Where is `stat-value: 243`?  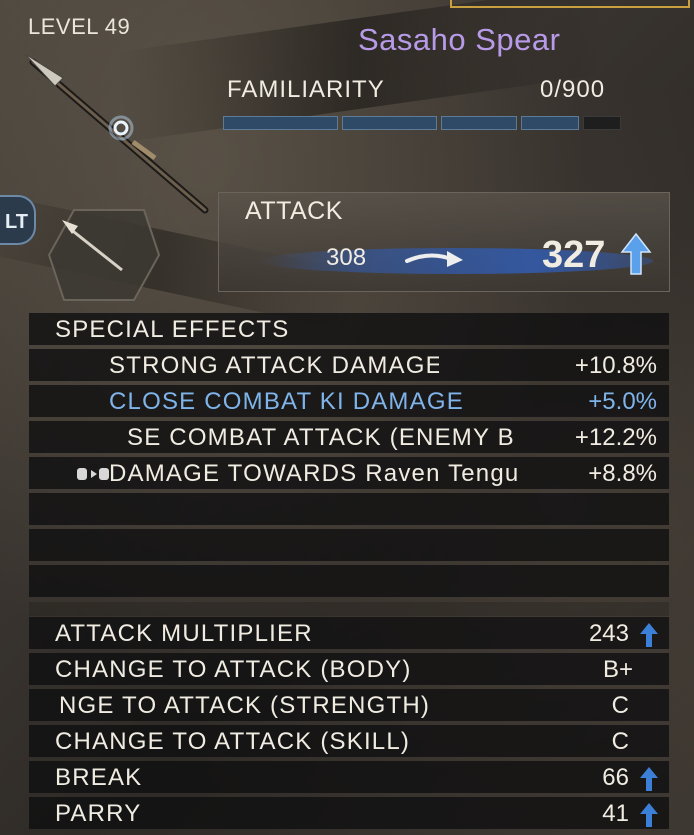 stat-value: 243 is located at coordinates (608, 633).